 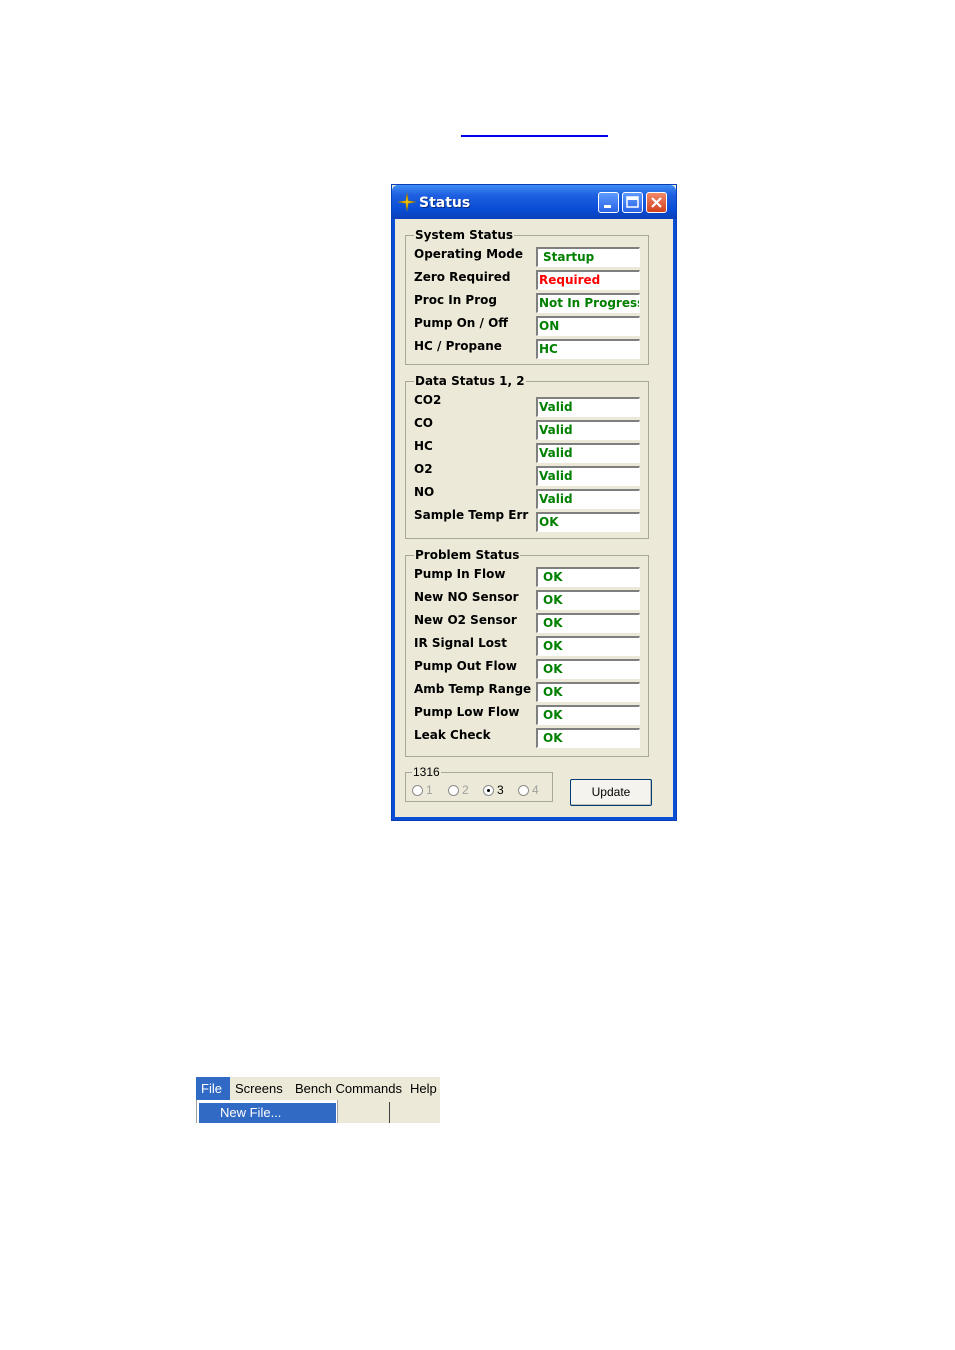 What do you see at coordinates (473, 689) in the screenshot?
I see `amb-temp-range-label: Amb Temp Range` at bounding box center [473, 689].